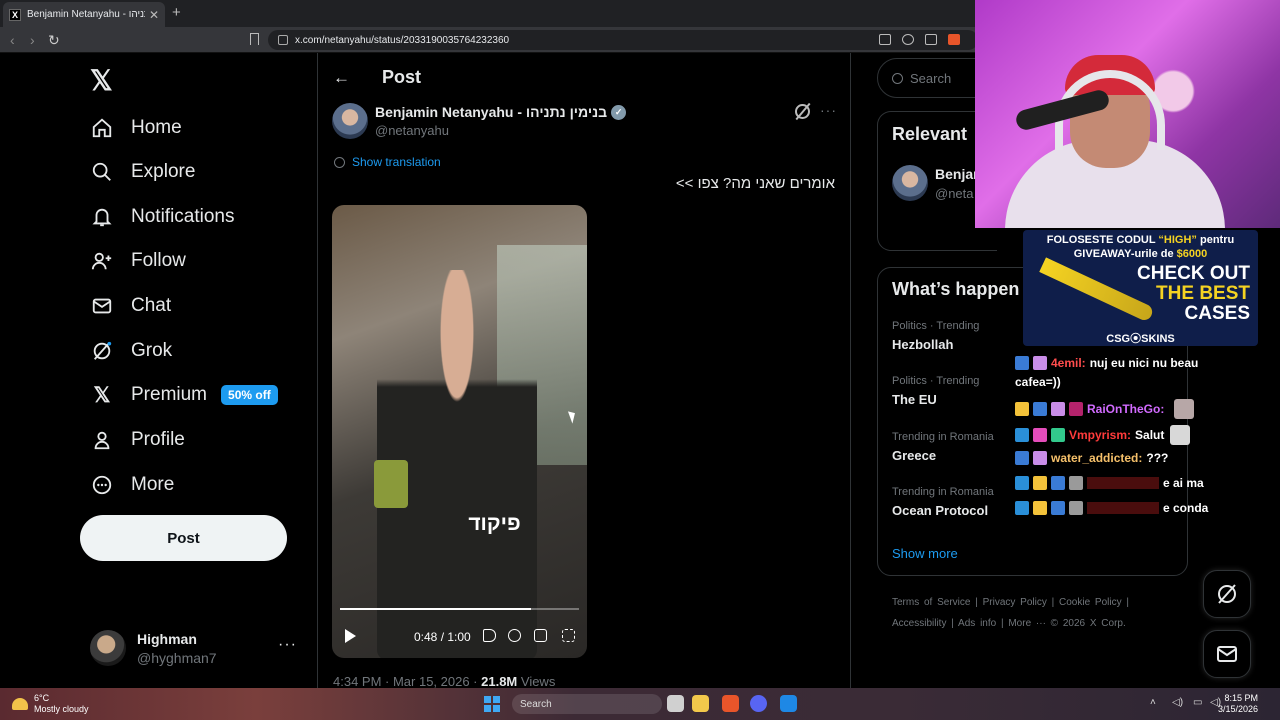  Describe the element at coordinates (442, 637) in the screenshot. I see `video-time: 0:48 / 1:00` at that location.